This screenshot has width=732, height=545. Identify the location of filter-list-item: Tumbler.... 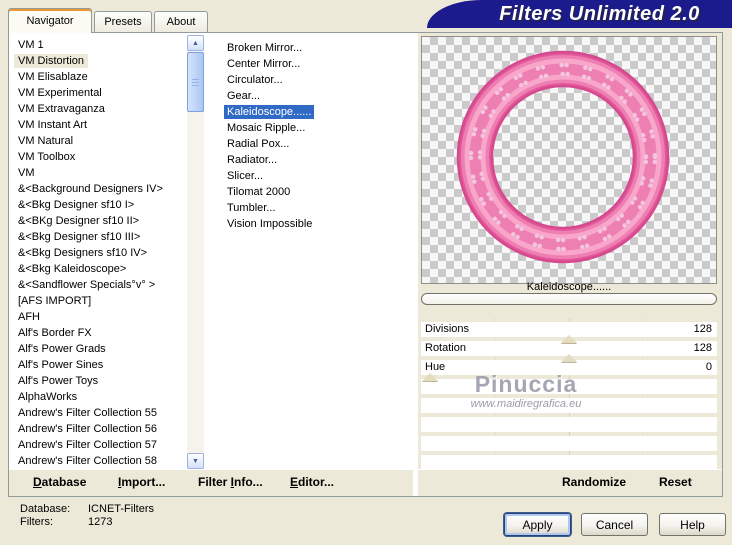
(308, 208).